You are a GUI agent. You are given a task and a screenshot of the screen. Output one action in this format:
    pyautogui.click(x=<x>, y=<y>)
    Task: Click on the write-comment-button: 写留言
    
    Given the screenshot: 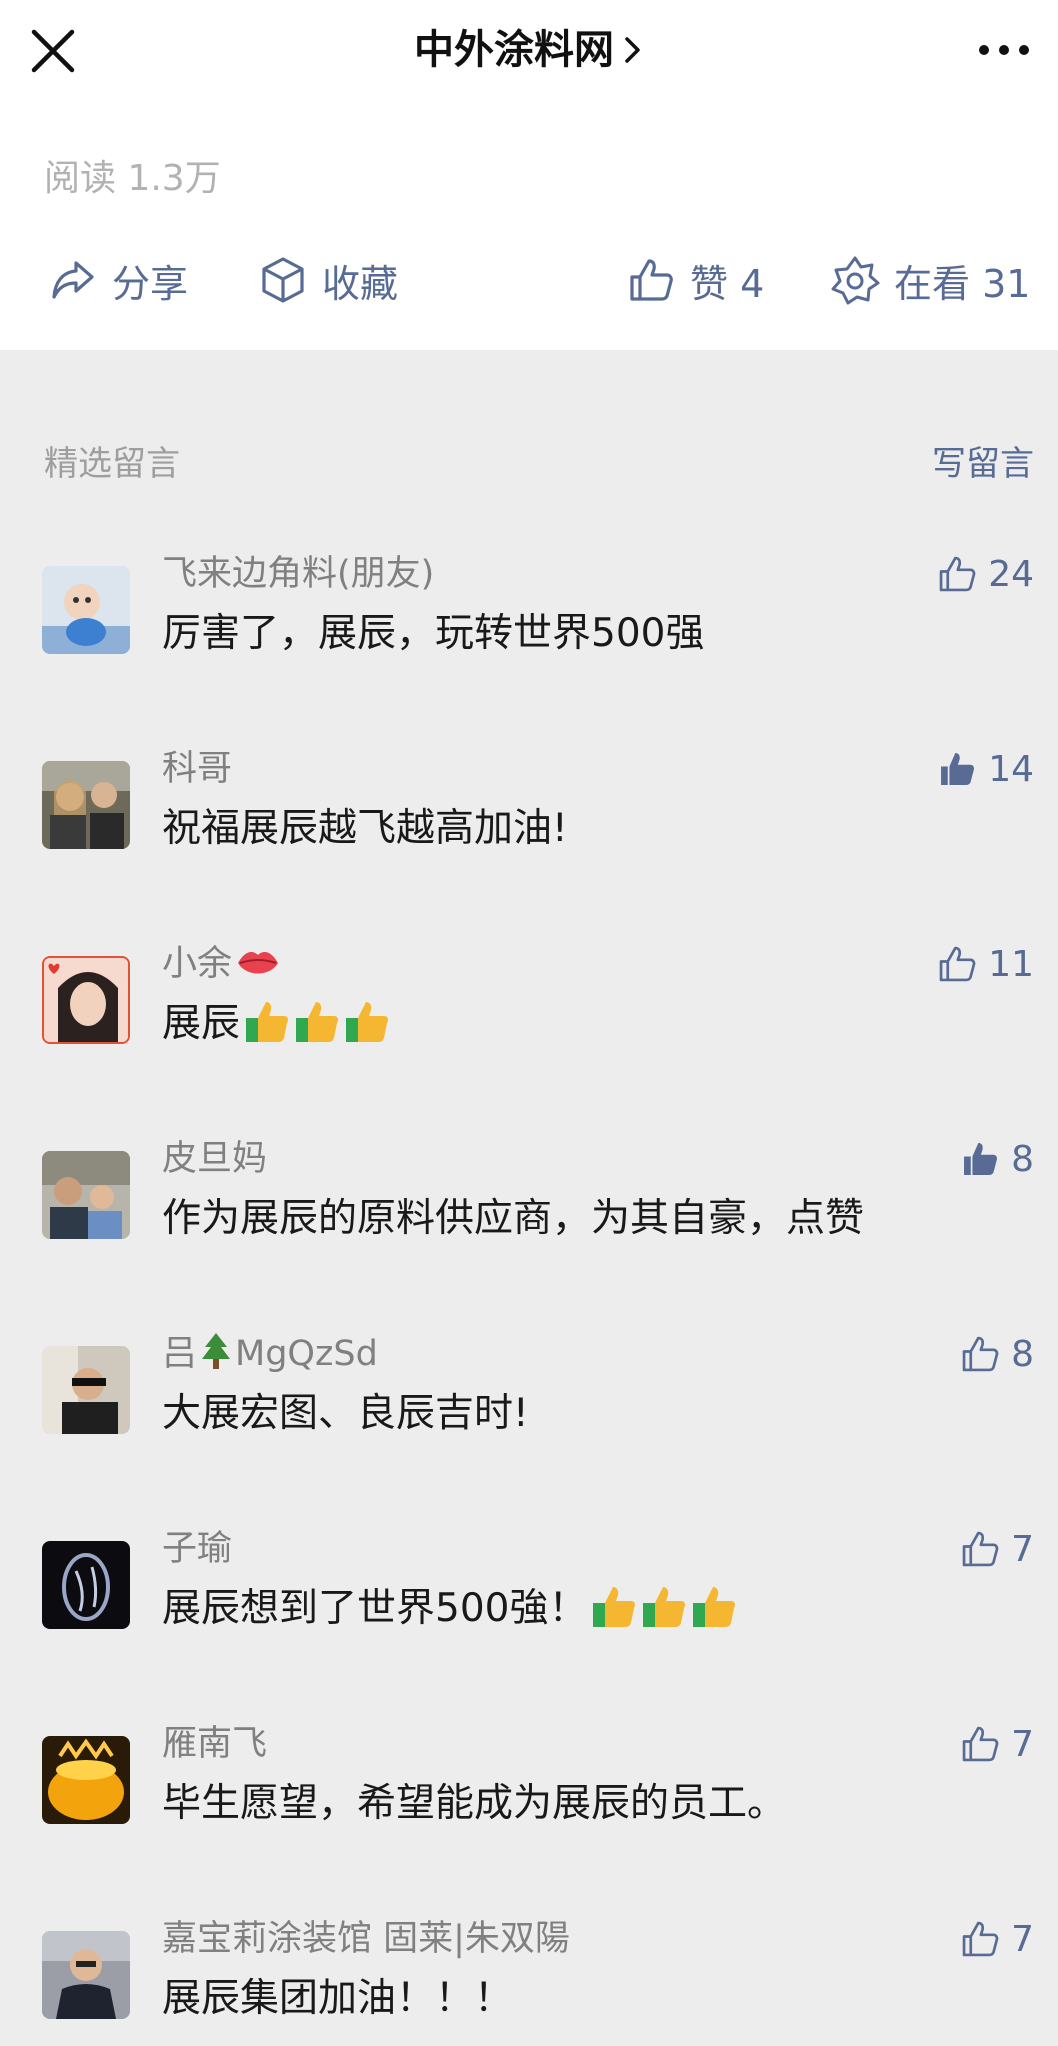 What is the action you would take?
    pyautogui.click(x=983, y=464)
    